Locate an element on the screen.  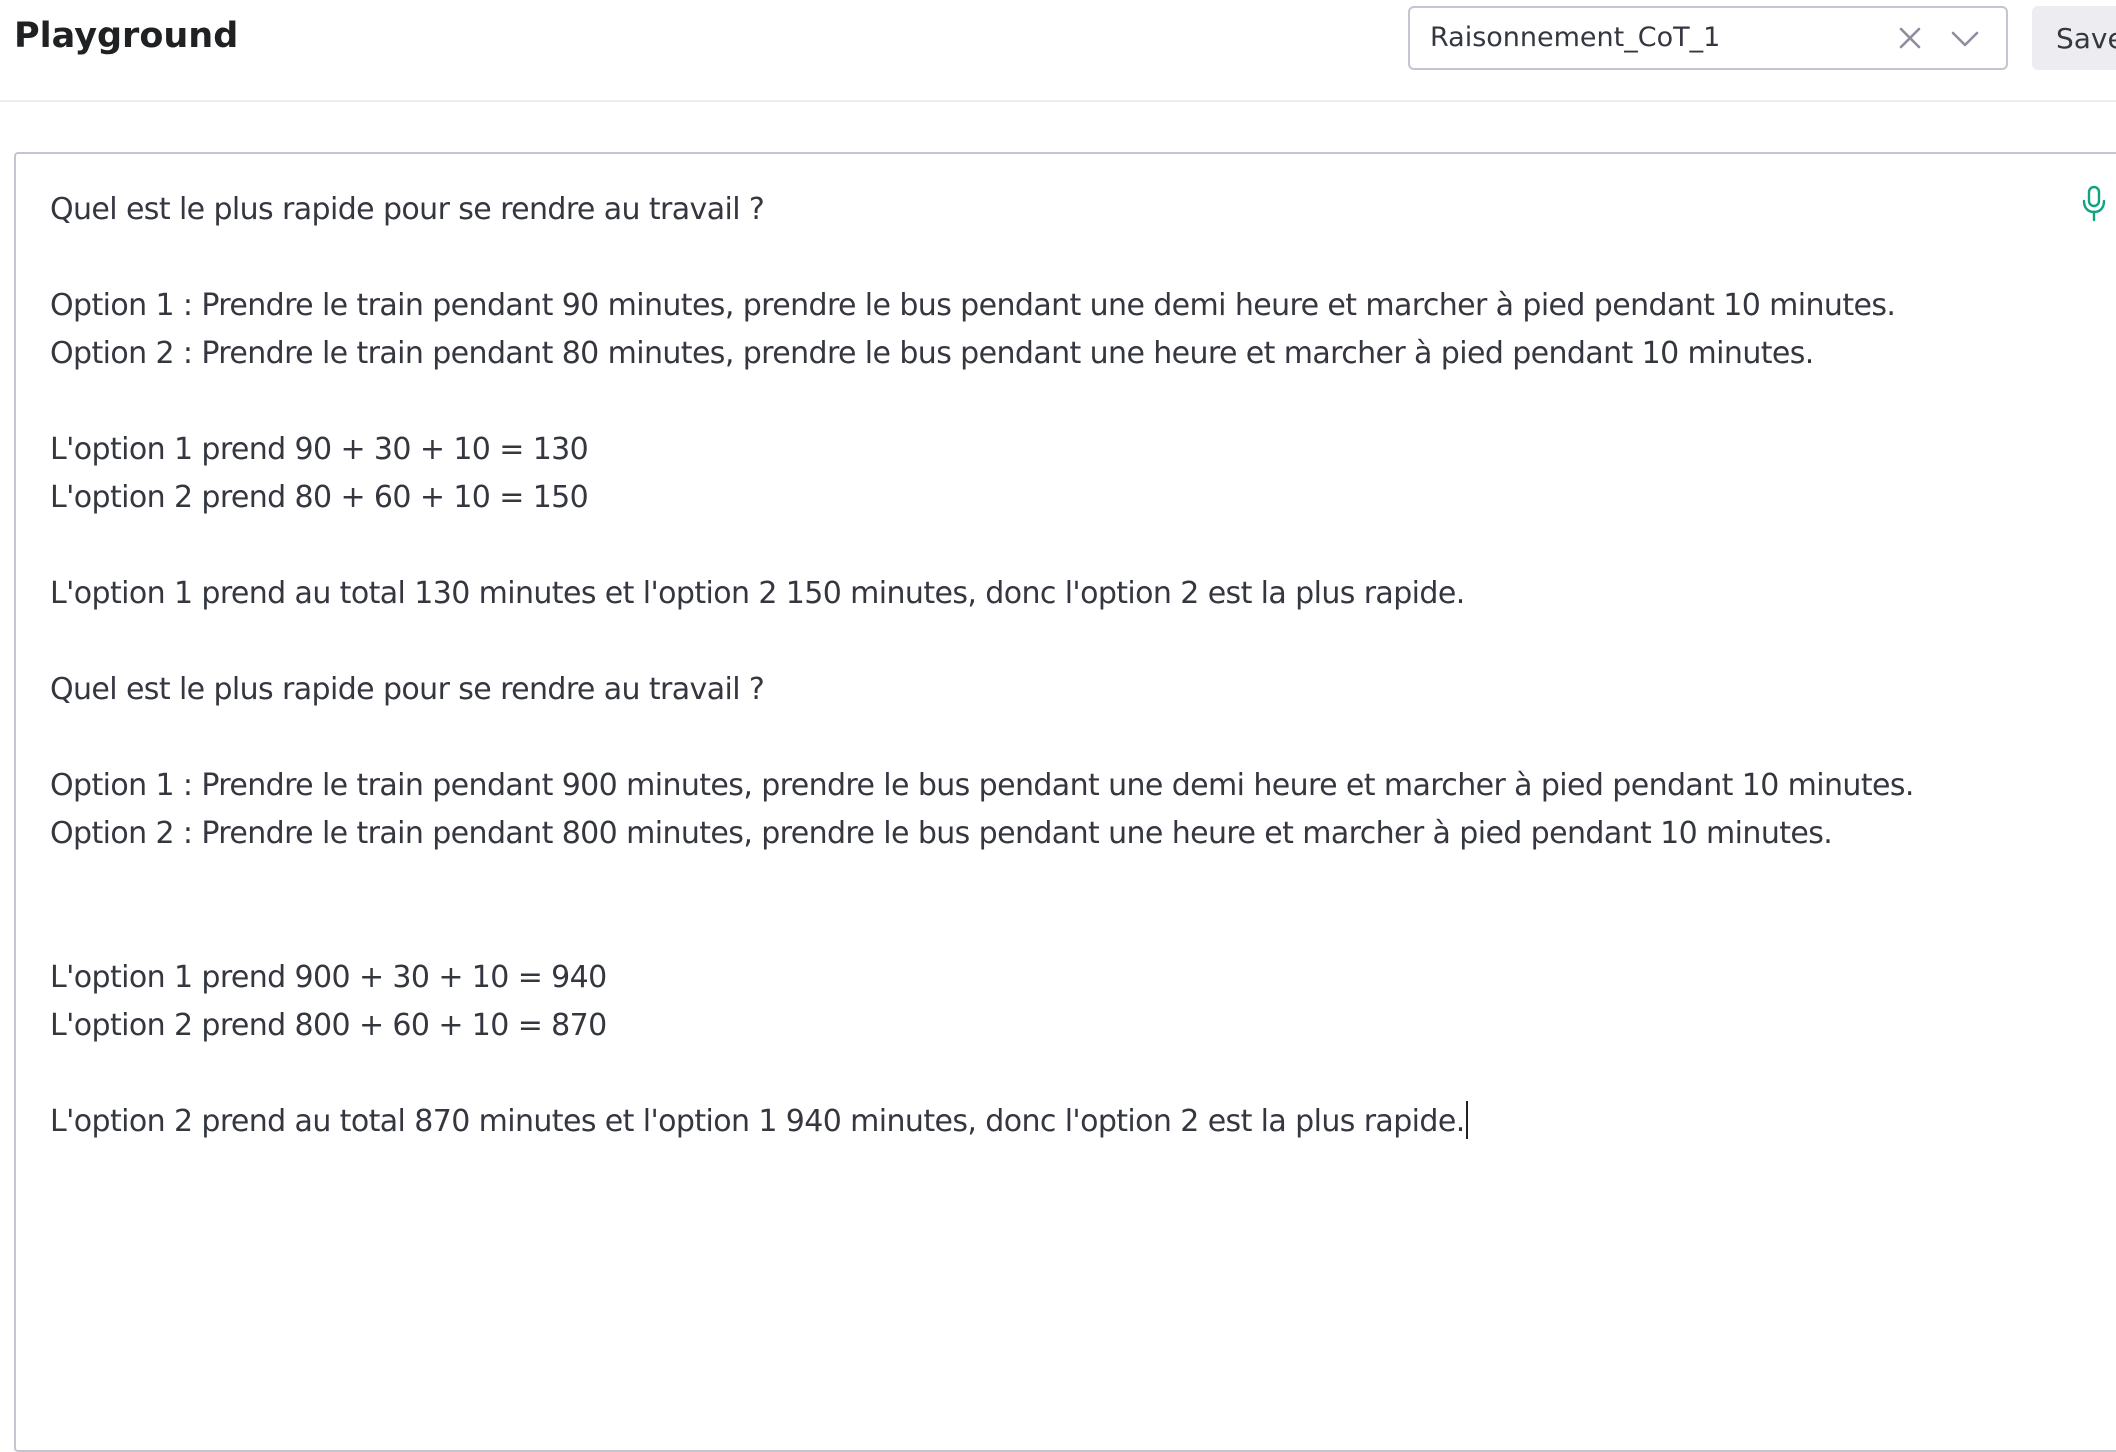
top-bar: Playground Raisonnement_CoT_1 Save is located at coordinates (1058, 51).